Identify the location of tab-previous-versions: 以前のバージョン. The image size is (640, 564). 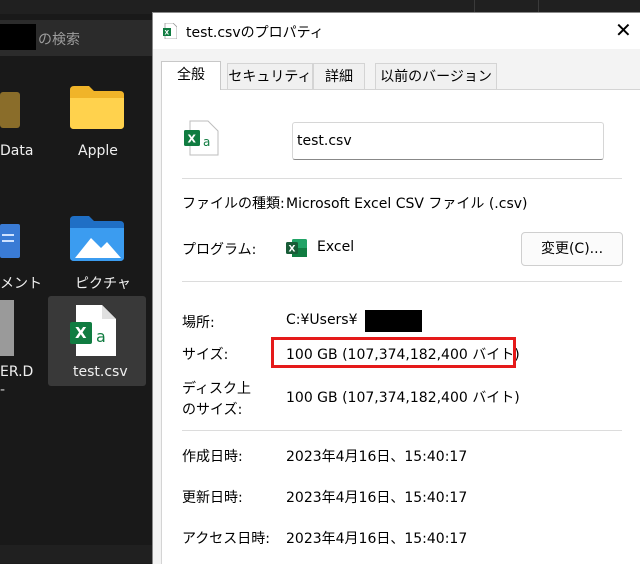
(436, 76).